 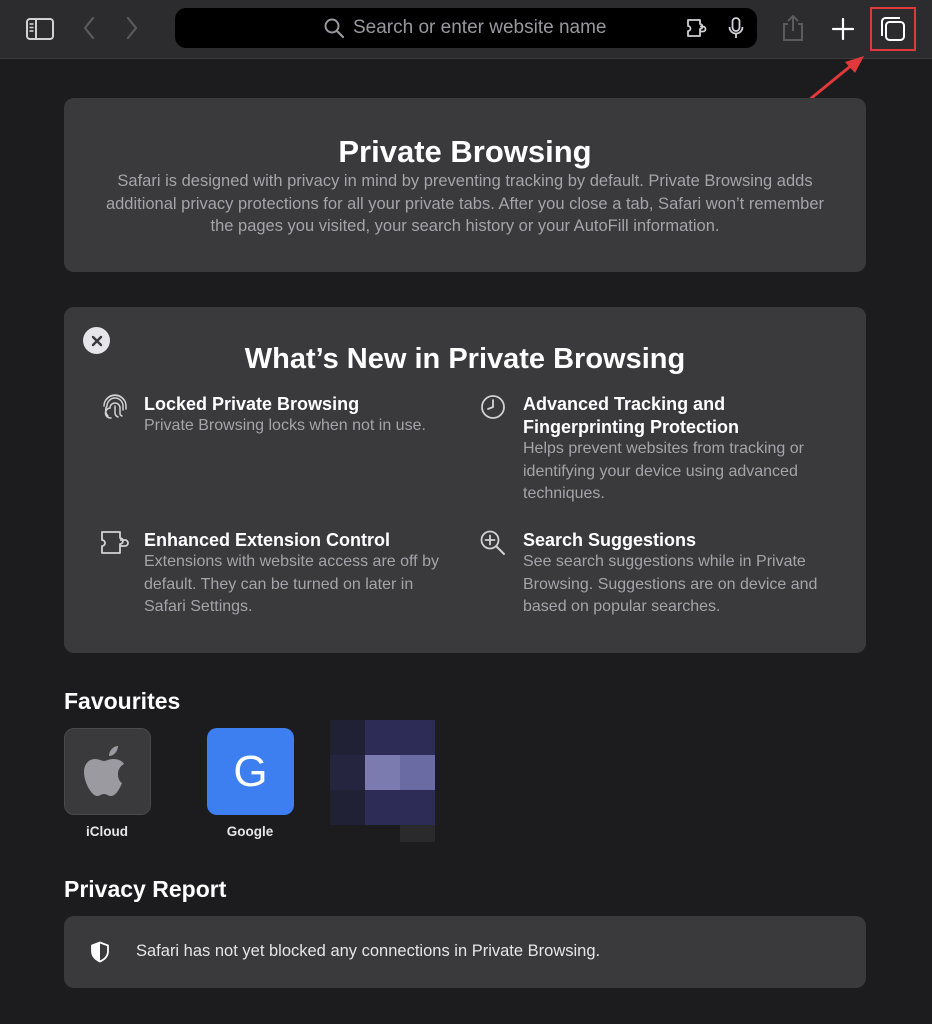 I want to click on feature-title: Search Suggestions, so click(x=610, y=540).